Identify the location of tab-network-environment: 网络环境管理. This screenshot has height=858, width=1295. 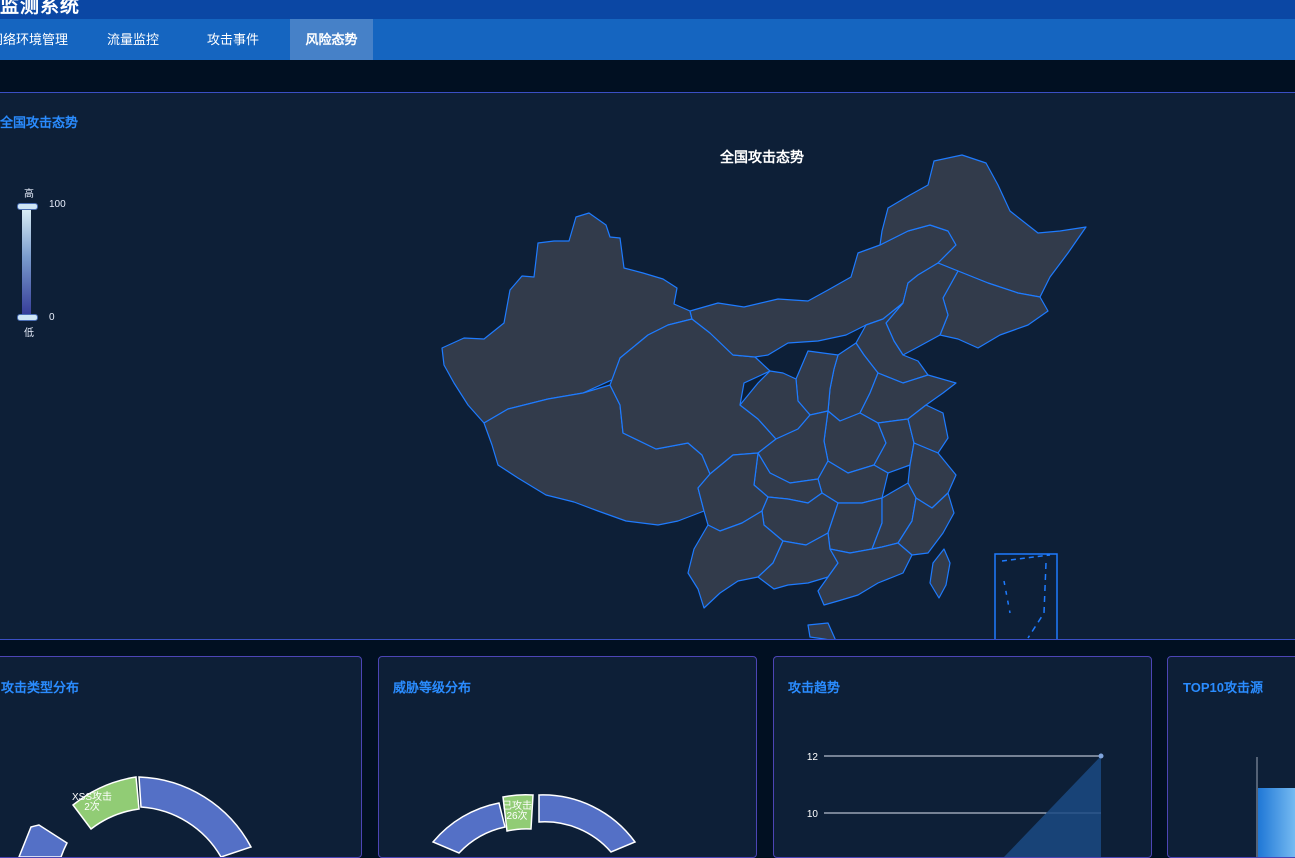
(40, 39).